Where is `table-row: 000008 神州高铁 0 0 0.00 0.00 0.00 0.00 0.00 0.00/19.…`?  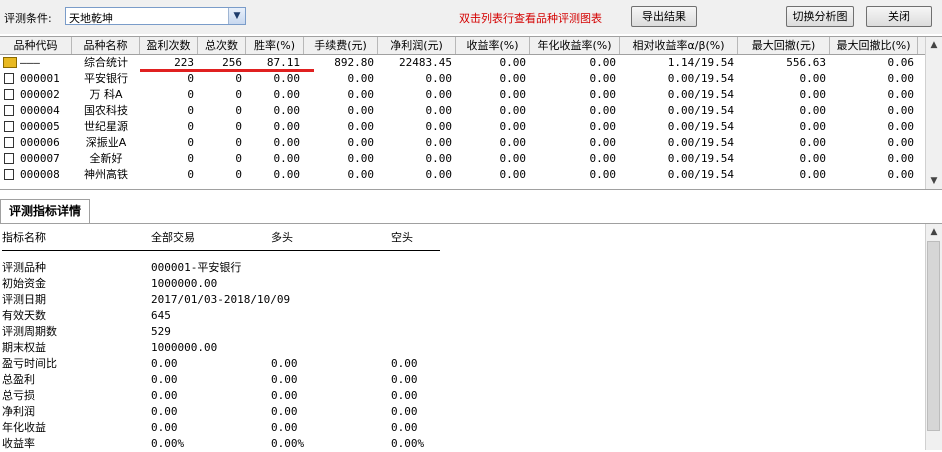
table-row: 000008 神州高铁 0 0 0.00 0.00 0.00 0.00 0.00 0.00/19.… is located at coordinates (463, 175).